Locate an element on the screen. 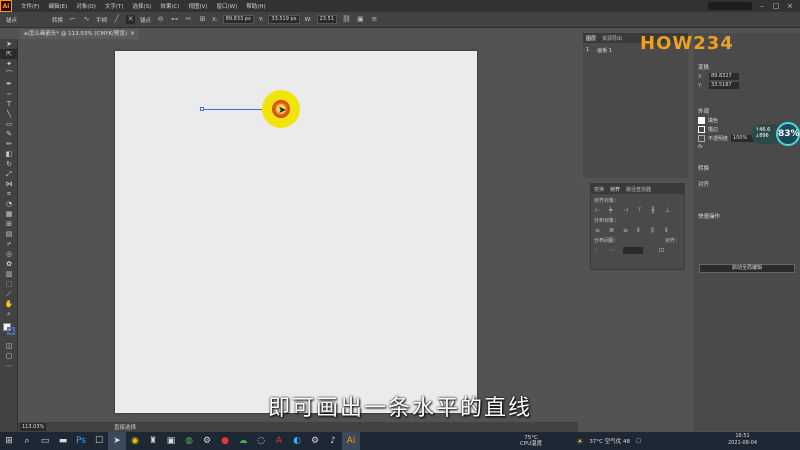 This screenshot has height=450, width=800. perspective-grid-icon: ▦ is located at coordinates (9, 214).